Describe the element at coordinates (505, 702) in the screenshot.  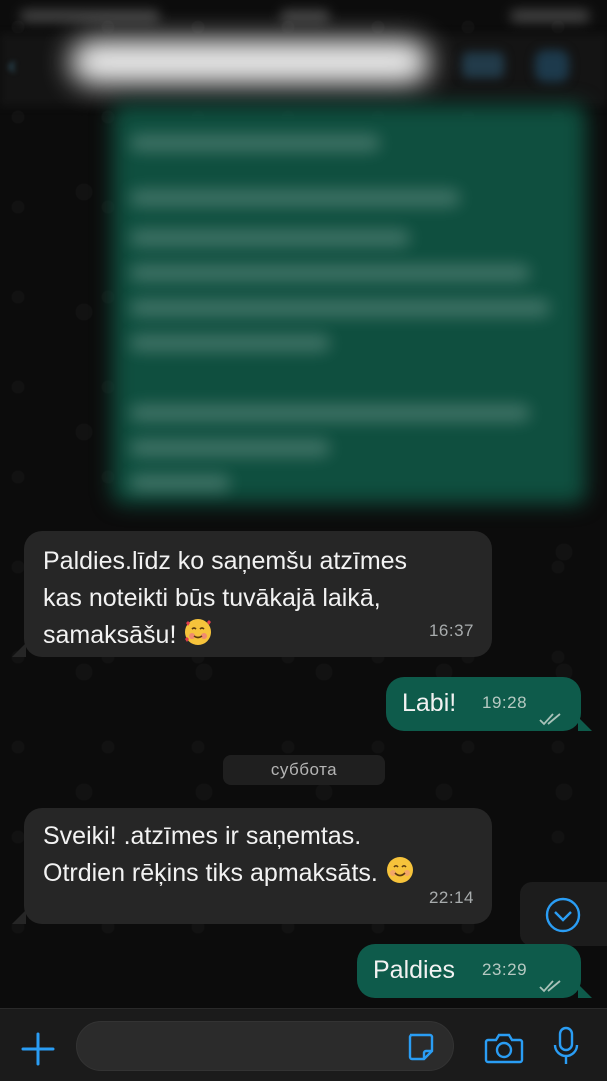
I see `message-time: 19:28` at that location.